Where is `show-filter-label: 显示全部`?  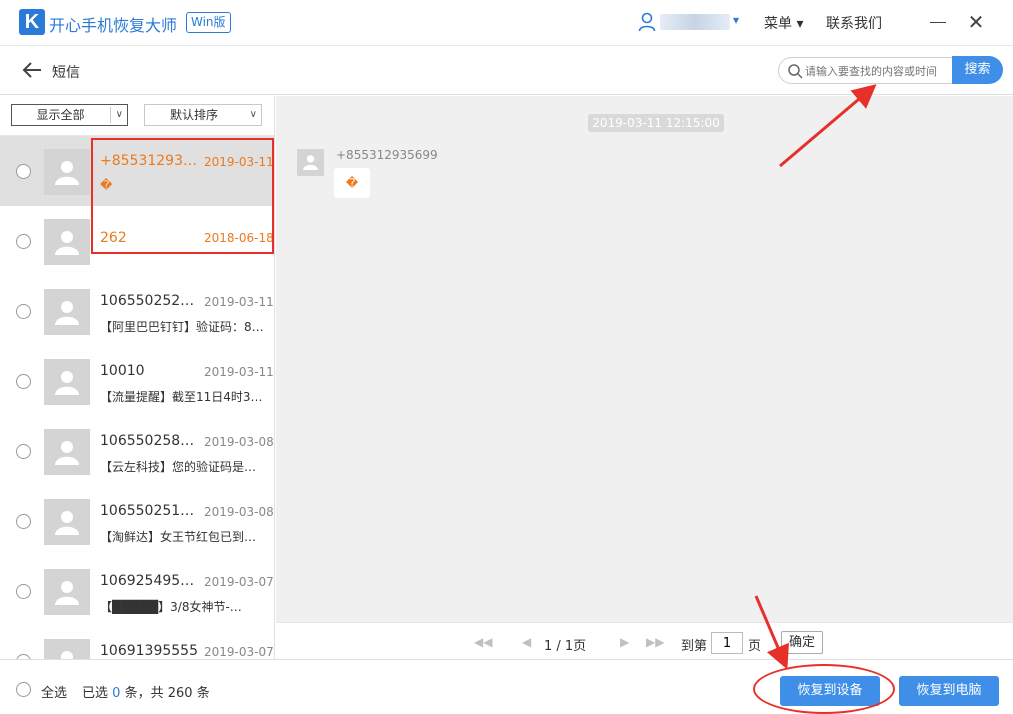 show-filter-label: 显示全部 is located at coordinates (60, 115).